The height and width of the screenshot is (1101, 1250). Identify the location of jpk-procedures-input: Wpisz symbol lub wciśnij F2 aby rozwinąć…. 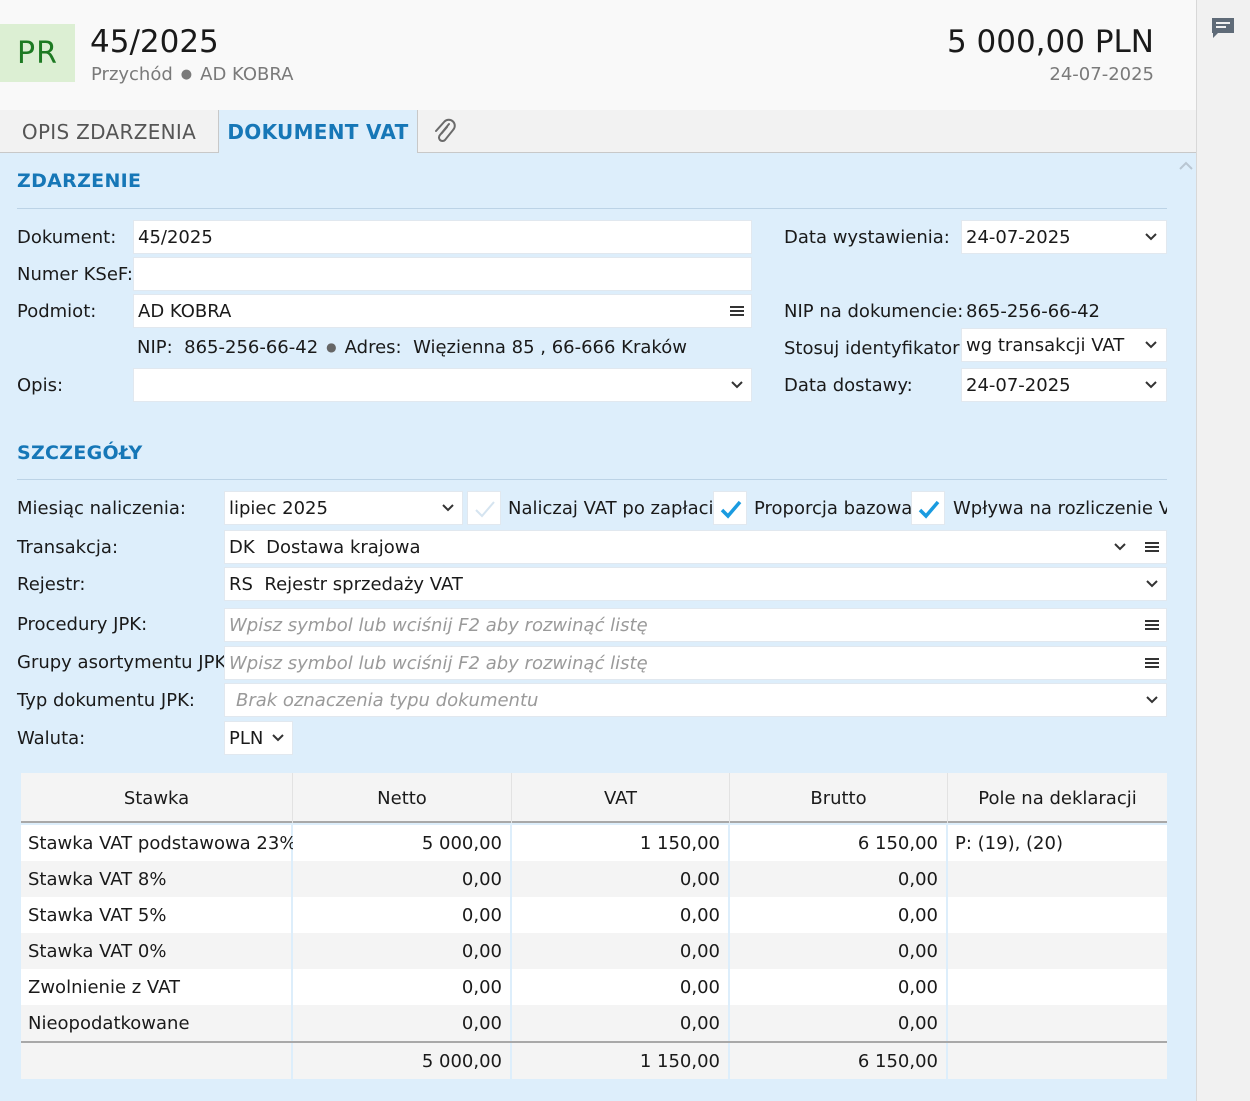
(695, 625).